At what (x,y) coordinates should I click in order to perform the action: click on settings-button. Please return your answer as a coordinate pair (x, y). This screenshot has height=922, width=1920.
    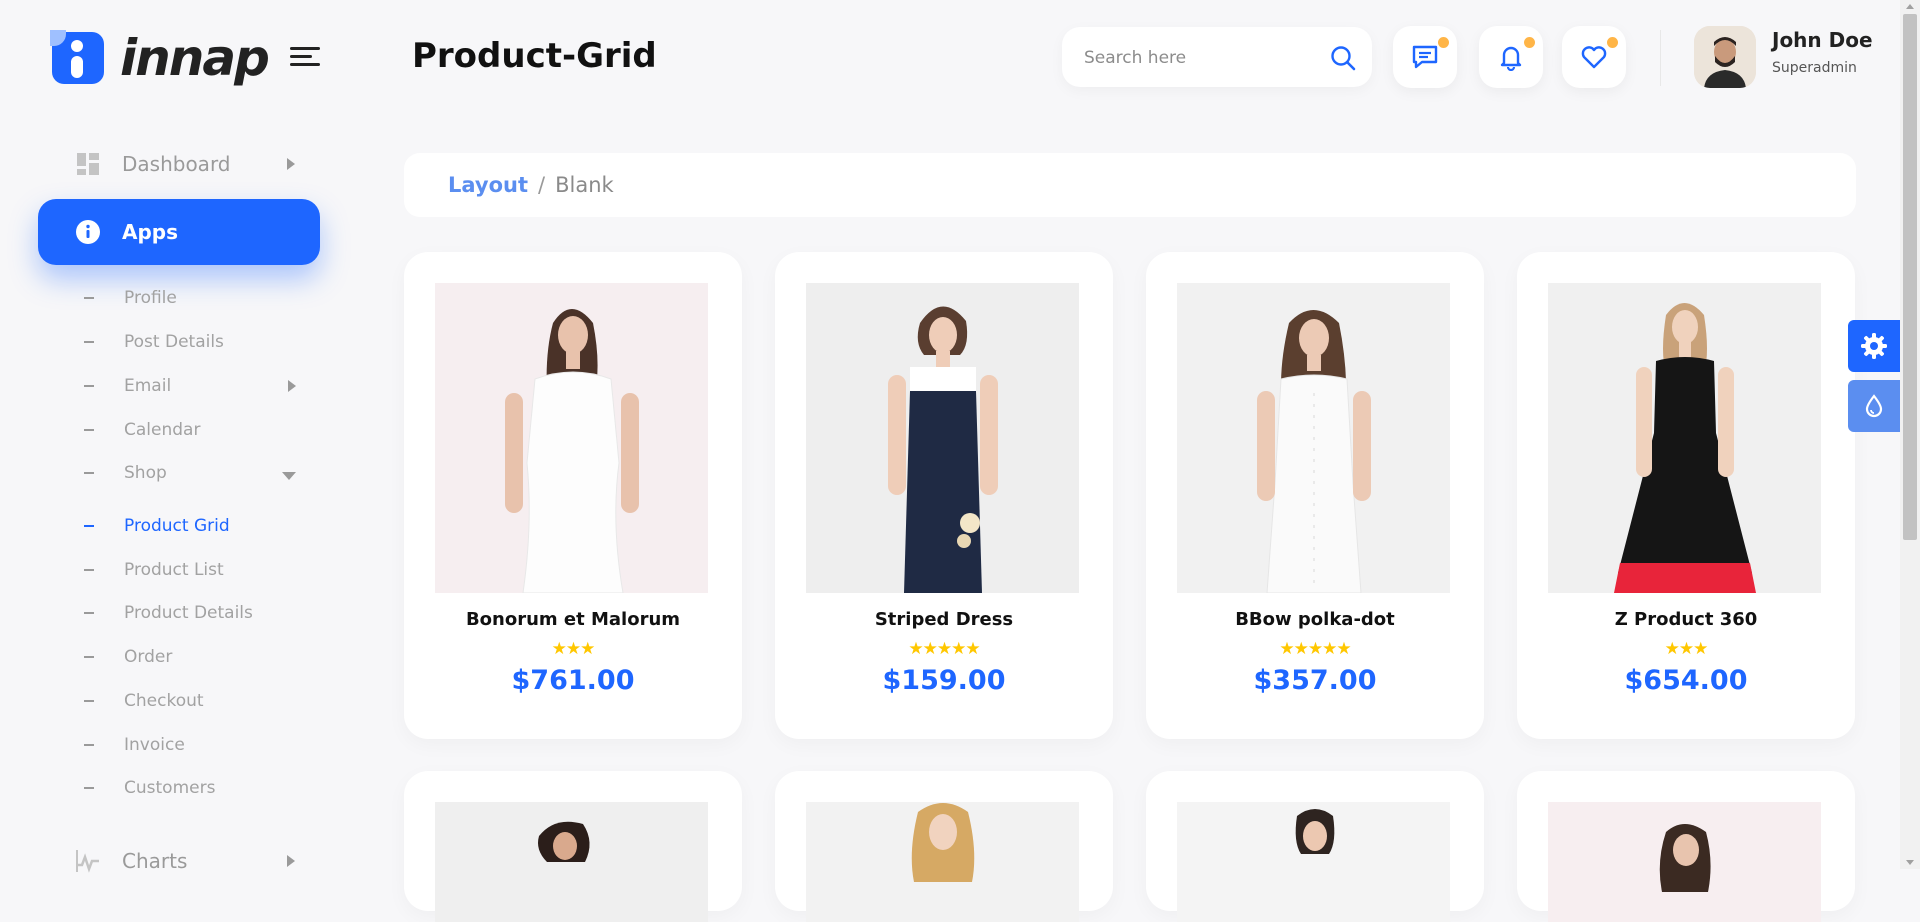
    Looking at the image, I should click on (1874, 346).